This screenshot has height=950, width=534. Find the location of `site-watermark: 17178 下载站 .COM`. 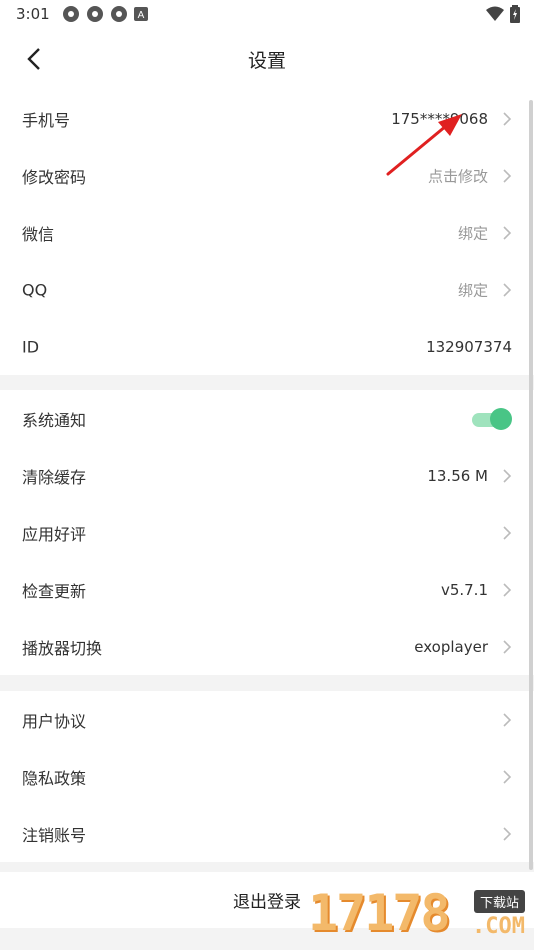

site-watermark: 17178 下载站 .COM is located at coordinates (421, 917).